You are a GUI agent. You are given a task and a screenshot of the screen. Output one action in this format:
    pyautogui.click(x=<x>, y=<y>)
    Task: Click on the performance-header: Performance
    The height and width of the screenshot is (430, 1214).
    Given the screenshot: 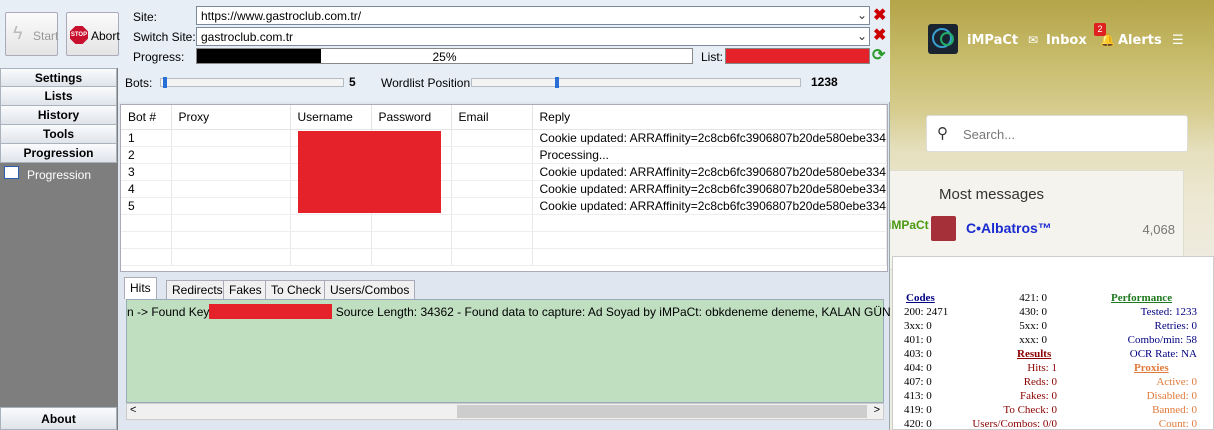 What is the action you would take?
    pyautogui.click(x=1142, y=298)
    